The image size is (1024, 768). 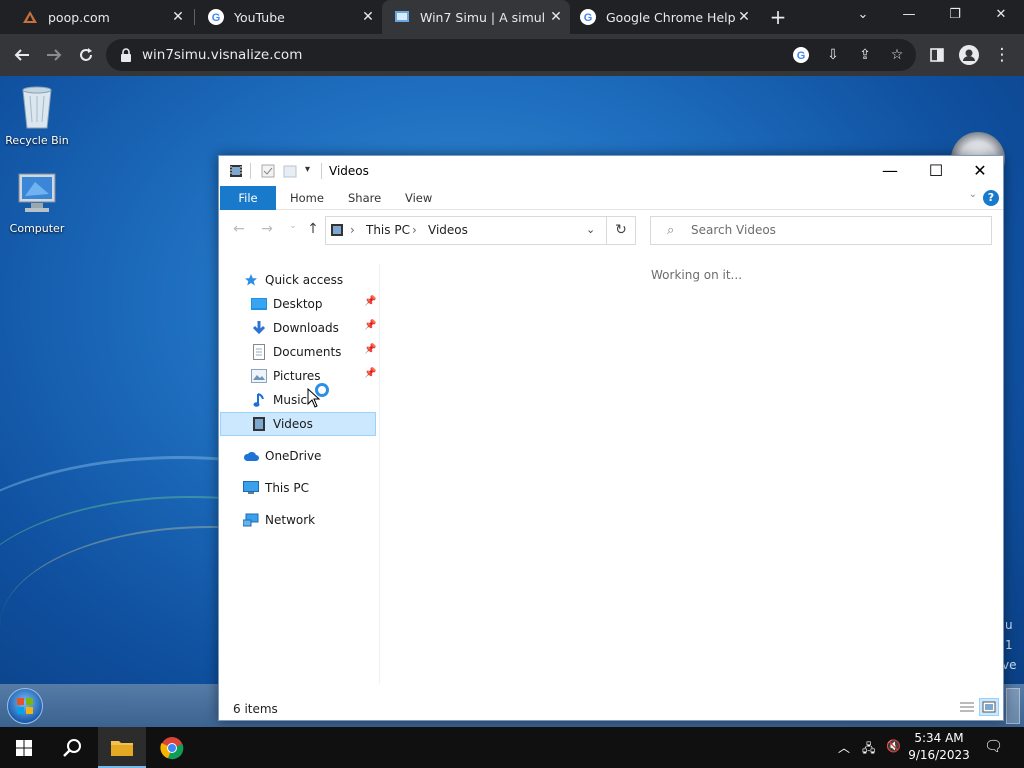 I want to click on desktop-icon-label: Recycle Bin, so click(x=37, y=140).